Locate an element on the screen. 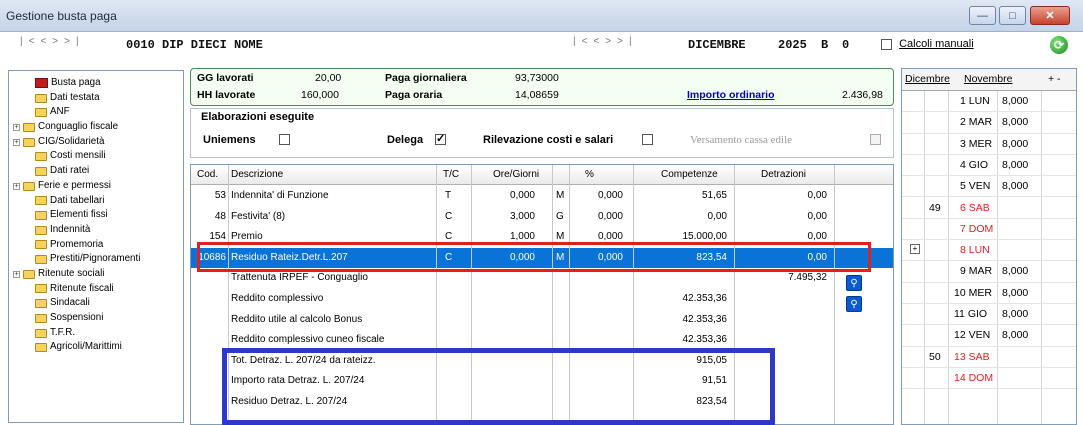 This screenshot has height=425, width=1083. nav-first-icon: |< is located at coordinates (30, 41).